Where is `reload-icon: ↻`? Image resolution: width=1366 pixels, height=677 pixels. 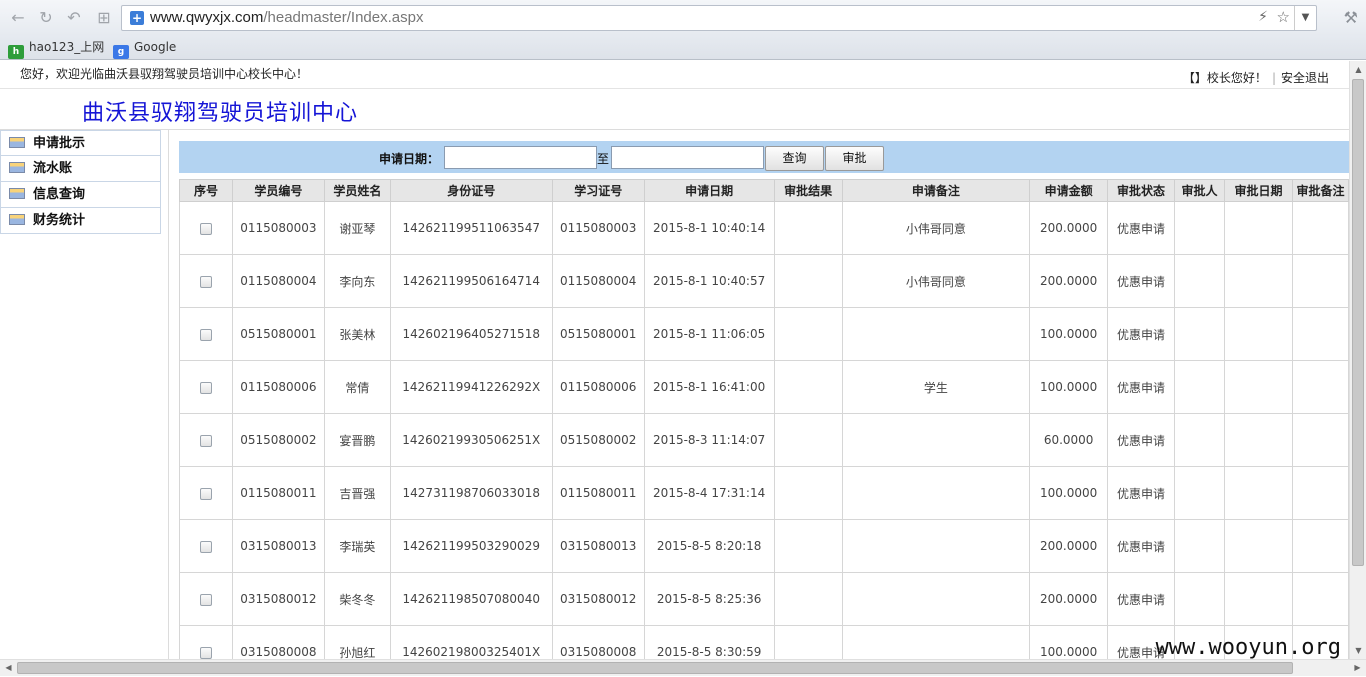 reload-icon: ↻ is located at coordinates (46, 18).